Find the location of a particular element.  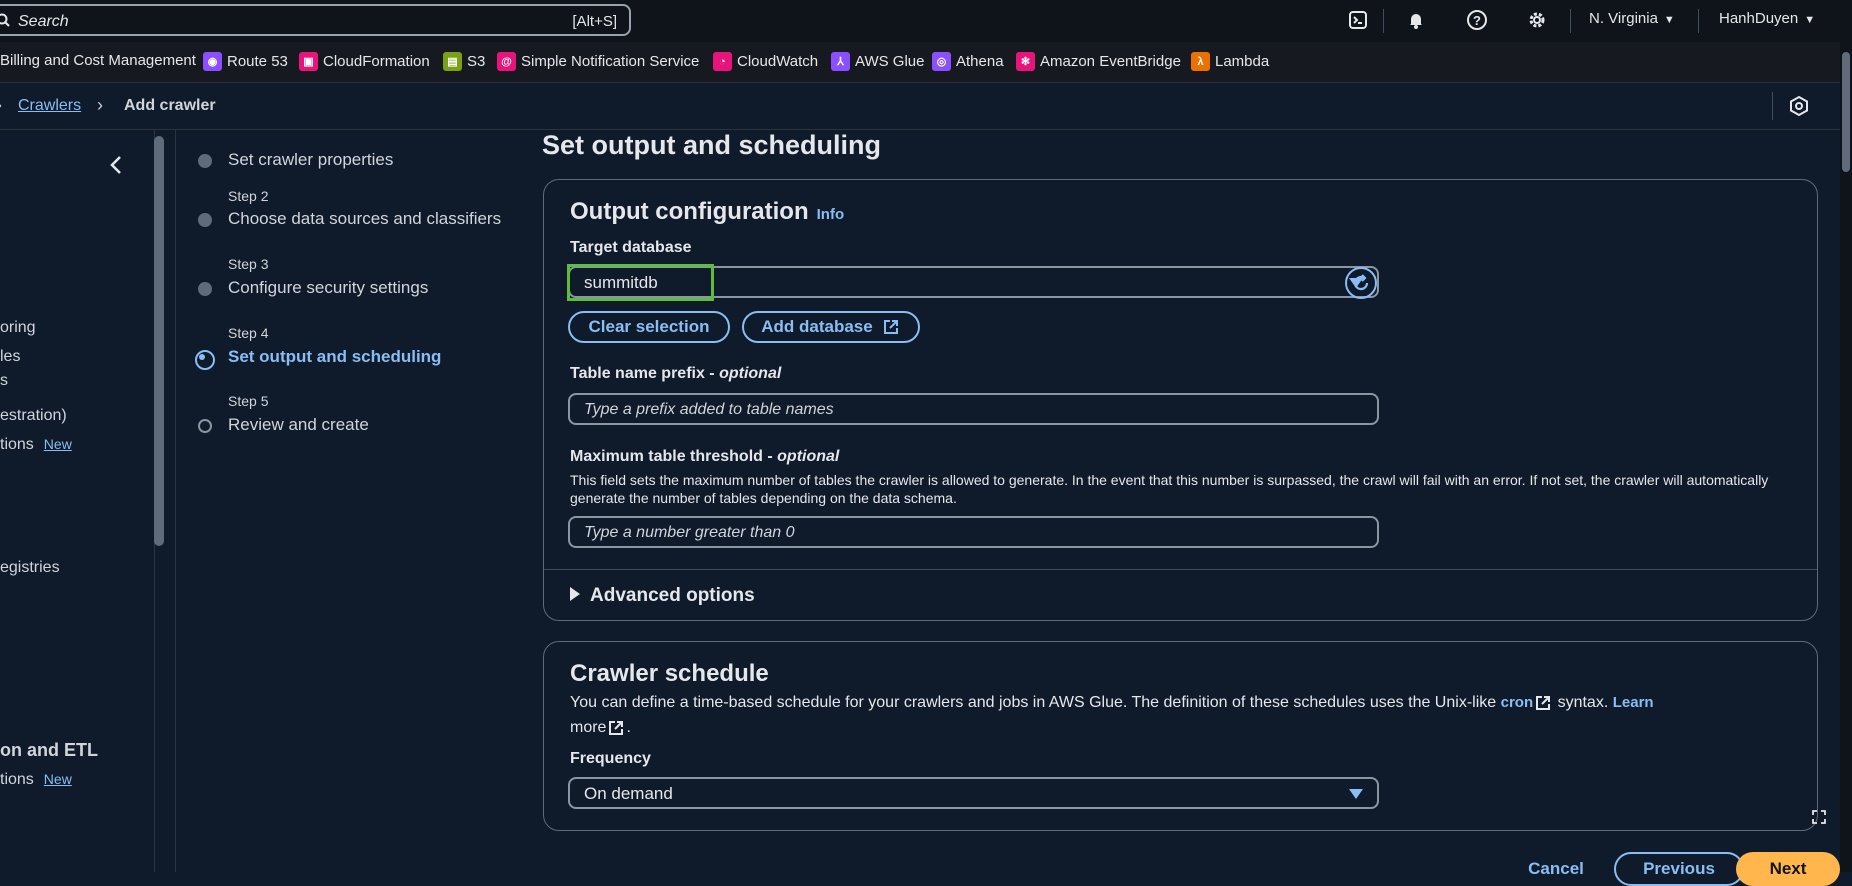

favorite-s3: ▤ S3 is located at coordinates (464, 61).